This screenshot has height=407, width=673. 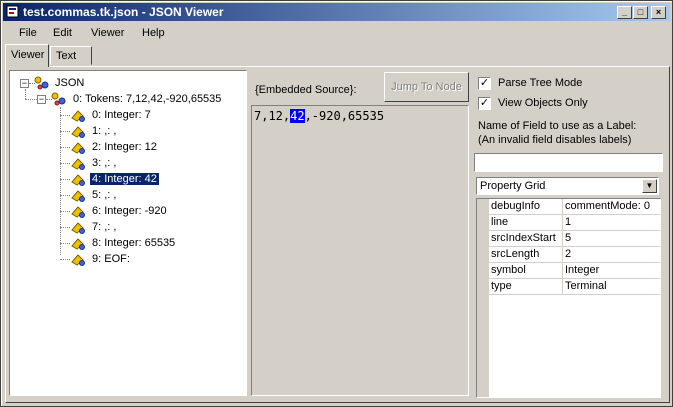 I want to click on property-name: srcLength, so click(x=515, y=254).